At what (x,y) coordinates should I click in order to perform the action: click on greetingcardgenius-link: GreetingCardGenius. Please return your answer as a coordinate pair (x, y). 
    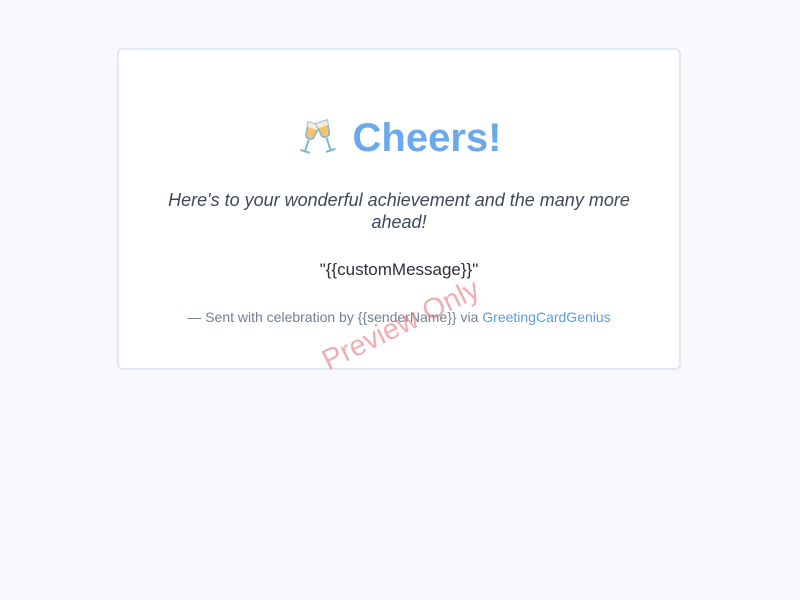
    Looking at the image, I should click on (546, 317).